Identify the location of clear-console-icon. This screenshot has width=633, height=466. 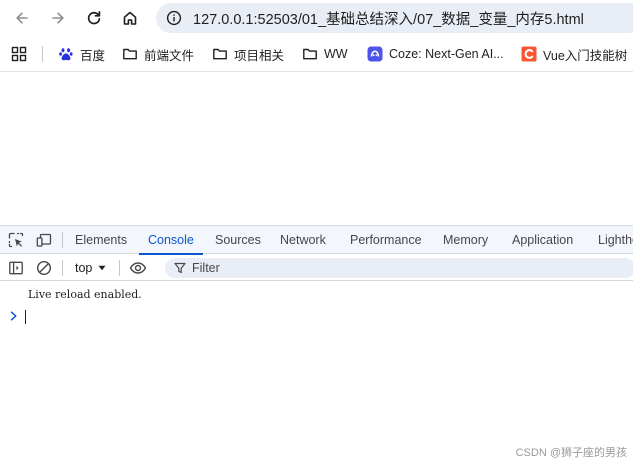
(44, 268).